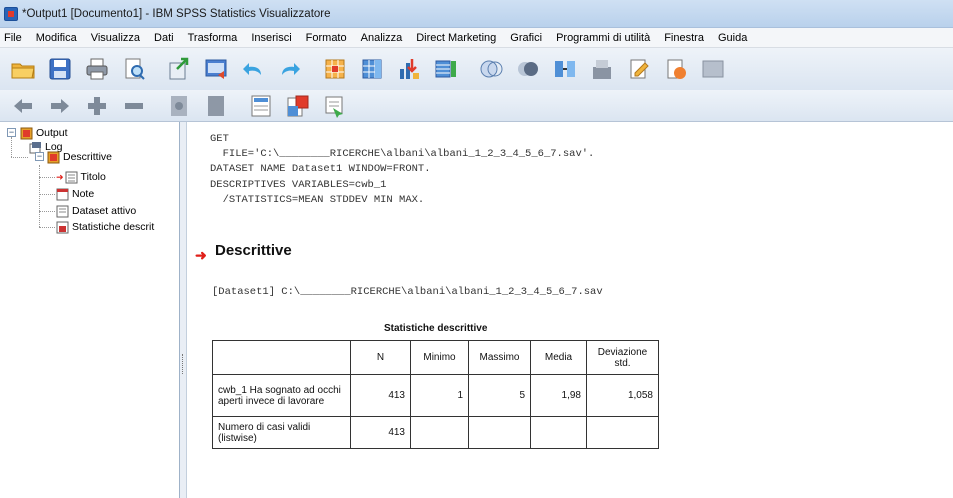 The image size is (953, 498). What do you see at coordinates (88, 157) in the screenshot?
I see `tree-label-descrittive: Descrittive` at bounding box center [88, 157].